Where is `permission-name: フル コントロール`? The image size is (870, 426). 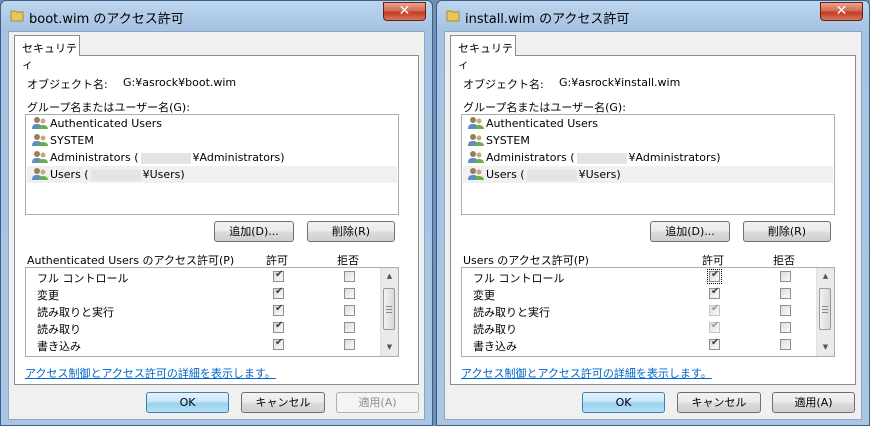
permission-name: フル コントロール is located at coordinates (83, 278).